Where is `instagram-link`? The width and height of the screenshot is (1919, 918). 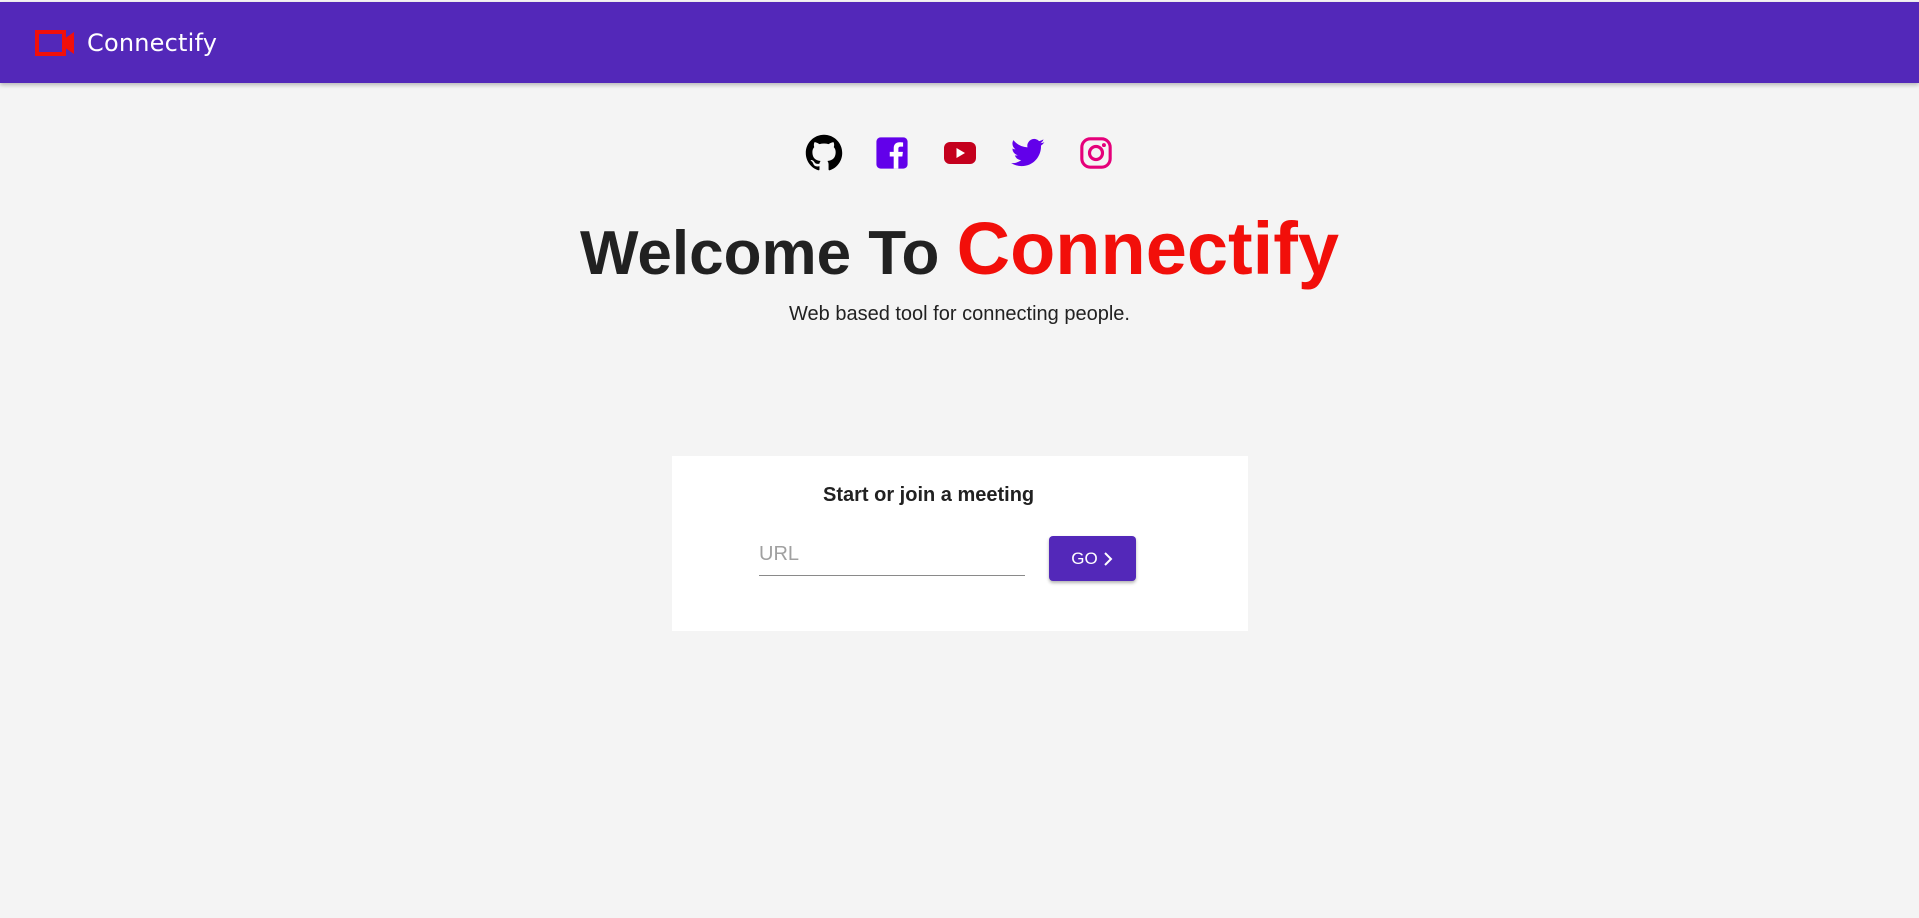
instagram-link is located at coordinates (1096, 153).